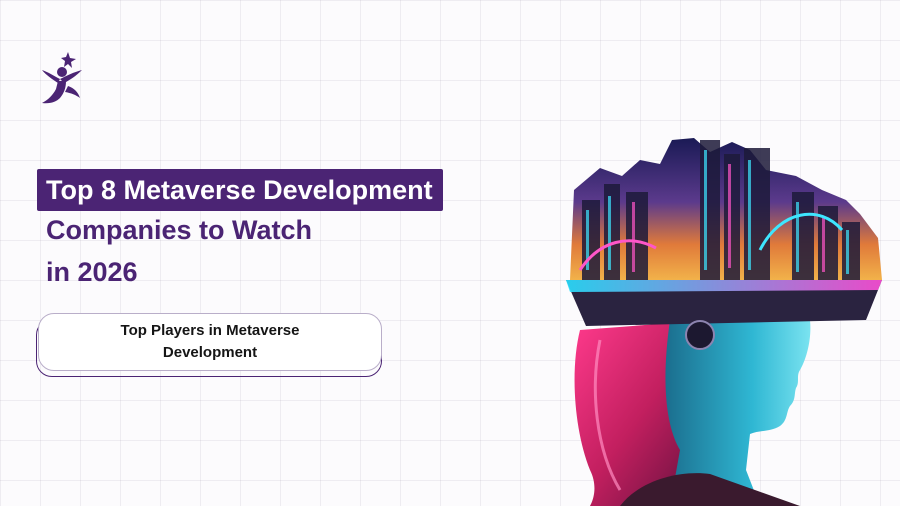  Describe the element at coordinates (240, 190) in the screenshot. I see `headline-highlight: Top 8 Metaverse Development` at that location.